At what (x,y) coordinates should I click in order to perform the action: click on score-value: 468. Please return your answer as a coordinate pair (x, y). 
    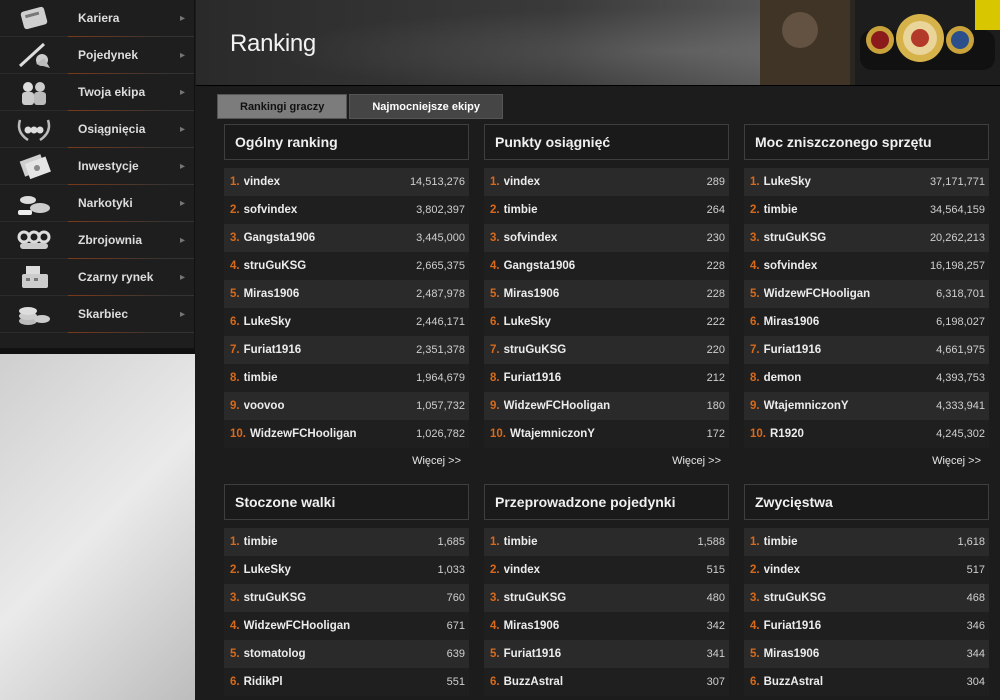
    Looking at the image, I should click on (975, 598).